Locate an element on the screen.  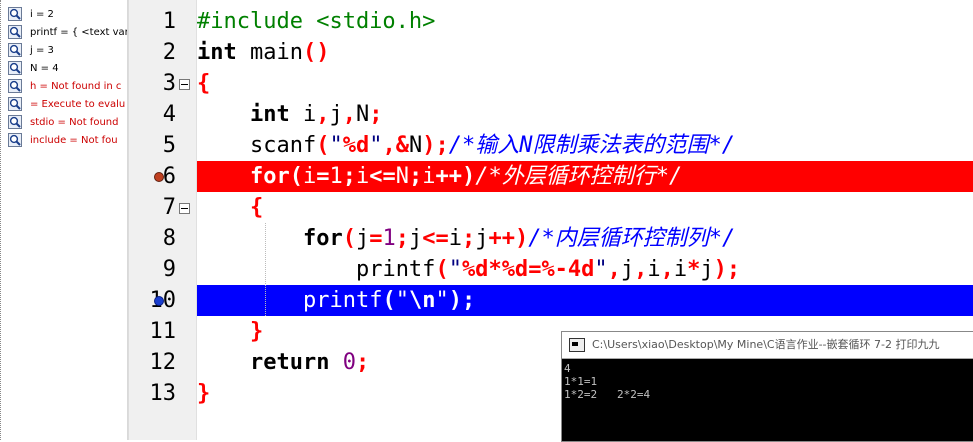
format-specifier: %-4d is located at coordinates (568, 269).